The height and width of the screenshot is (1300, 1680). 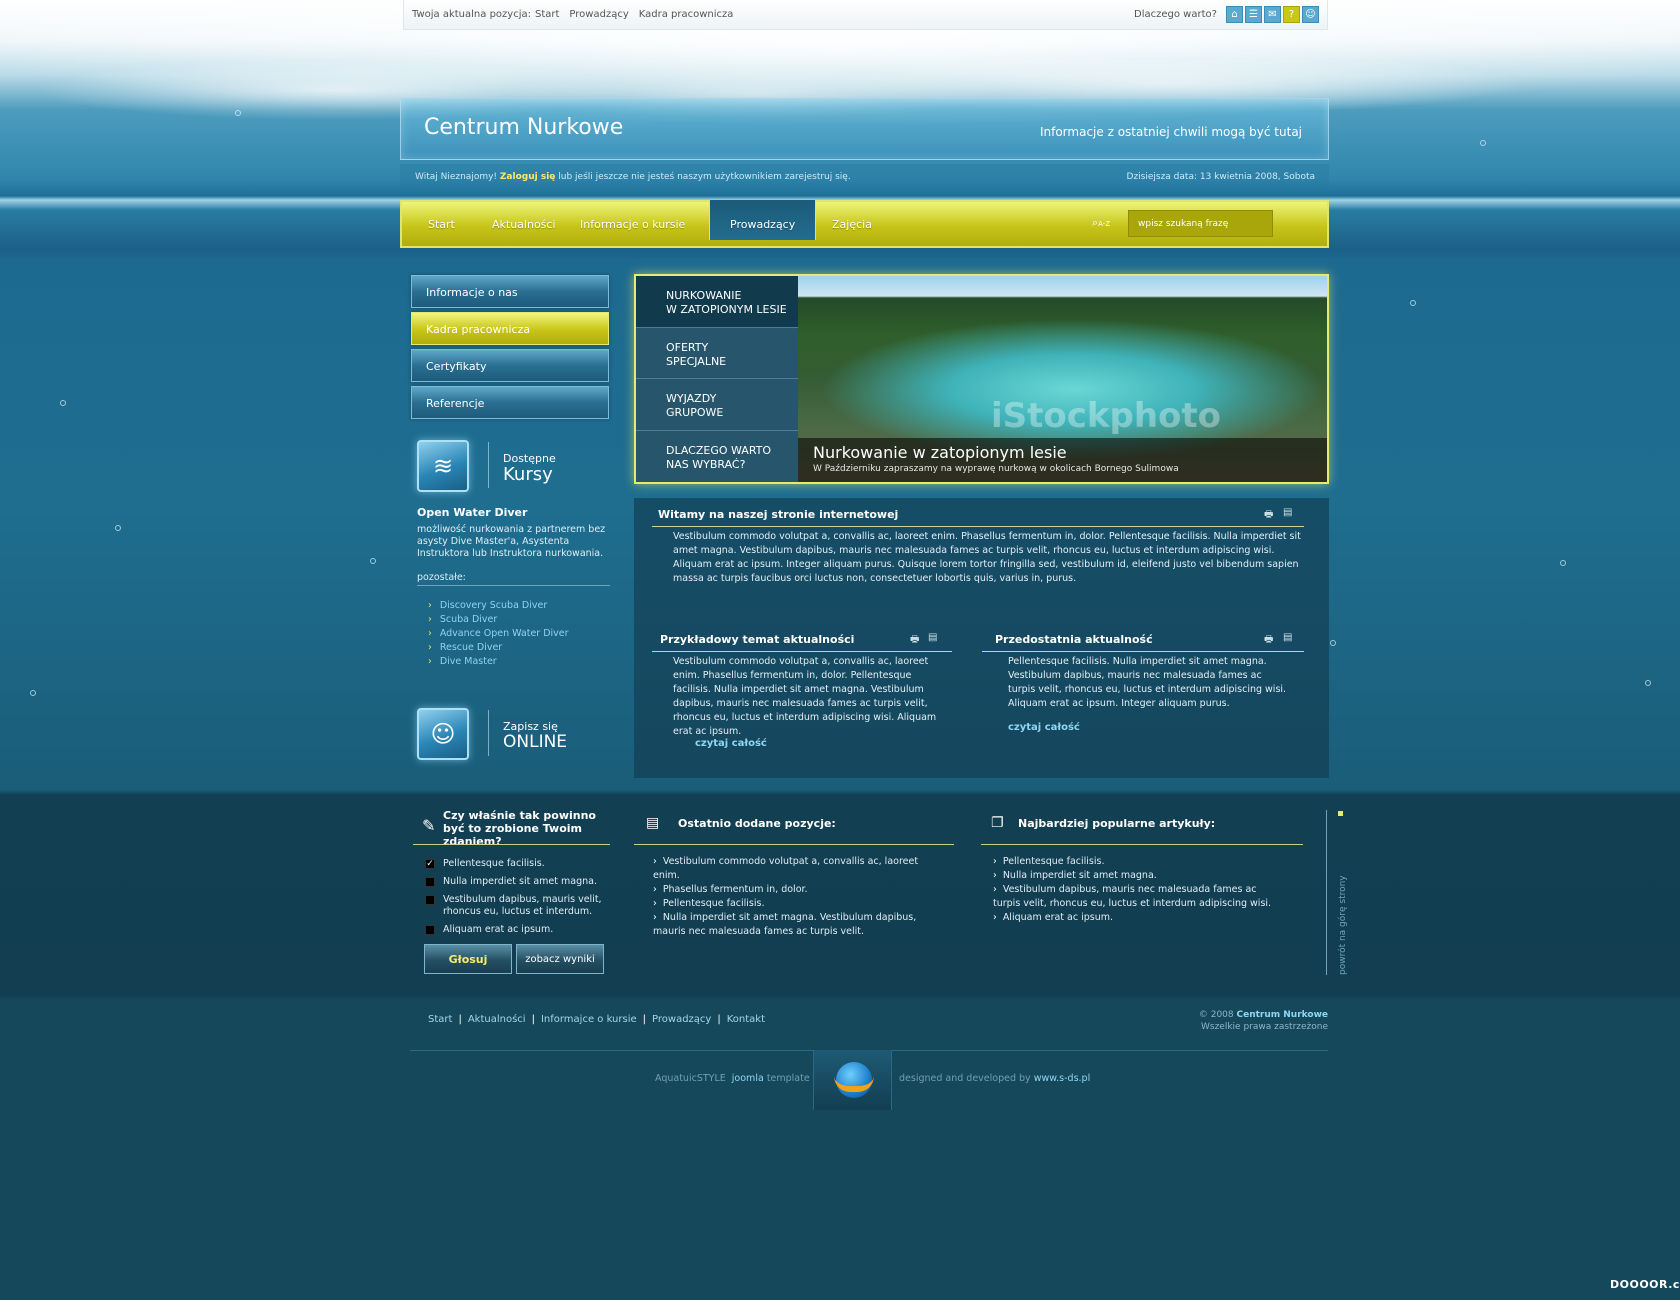 What do you see at coordinates (852, 1080) in the screenshot?
I see `logo` at bounding box center [852, 1080].